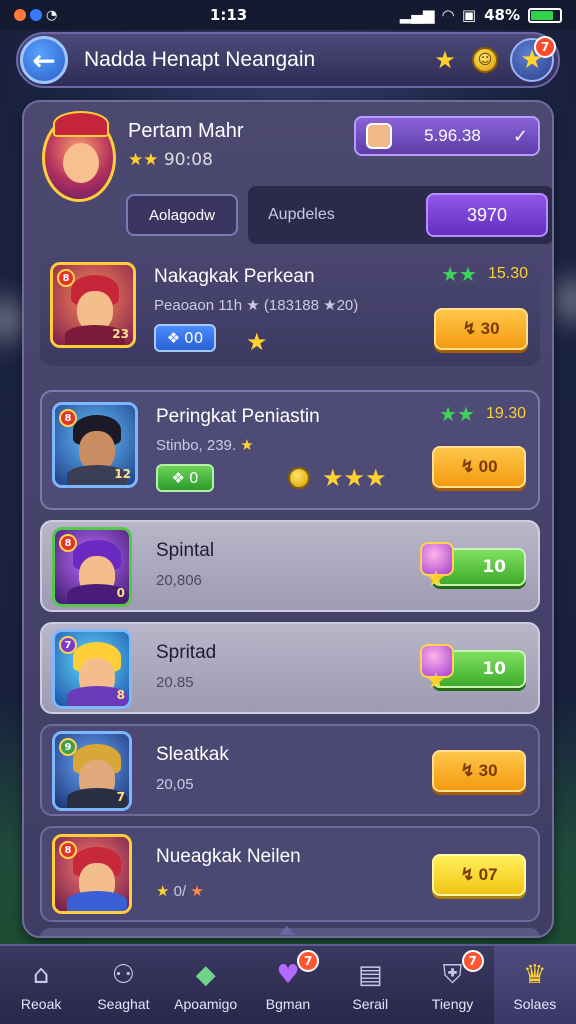  I want to click on gem-chip: ❖ 00, so click(185, 338).